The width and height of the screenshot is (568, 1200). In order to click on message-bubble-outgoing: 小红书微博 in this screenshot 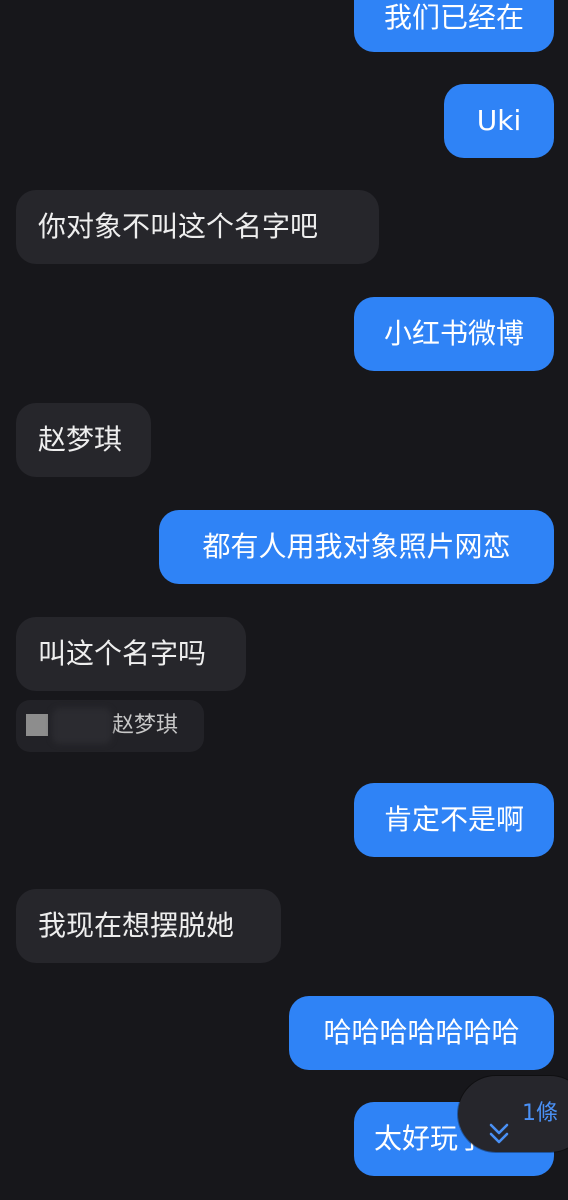, I will do `click(454, 334)`.